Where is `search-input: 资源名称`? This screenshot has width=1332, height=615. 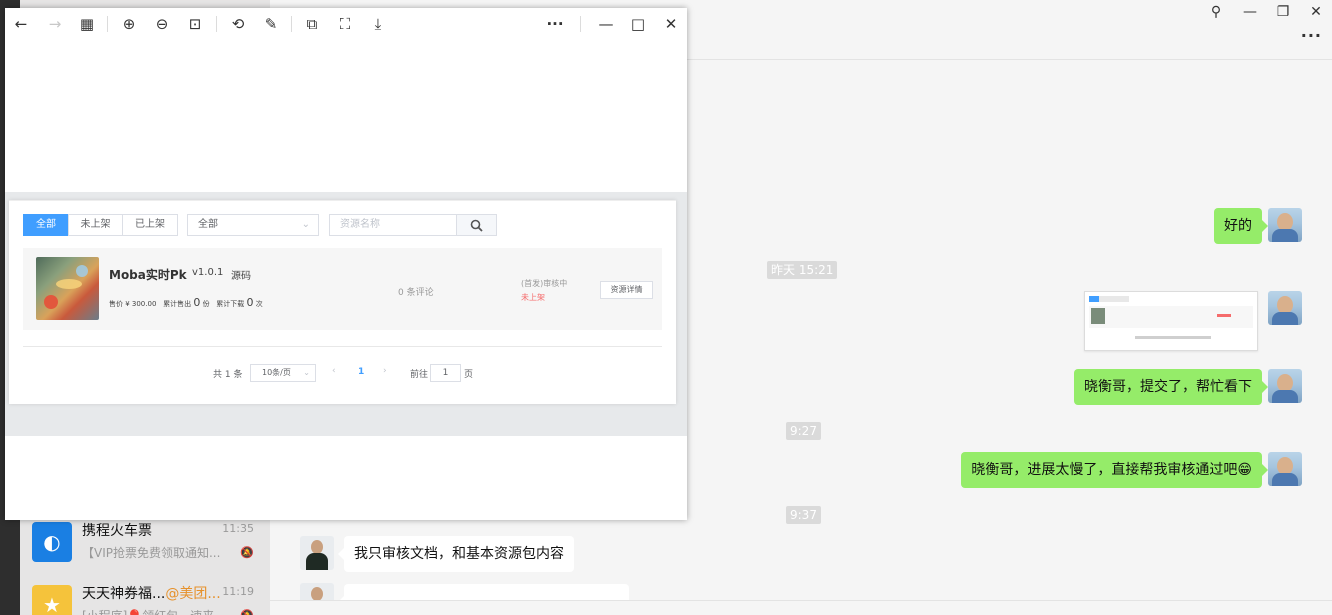
search-input: 资源名称 is located at coordinates (393, 225).